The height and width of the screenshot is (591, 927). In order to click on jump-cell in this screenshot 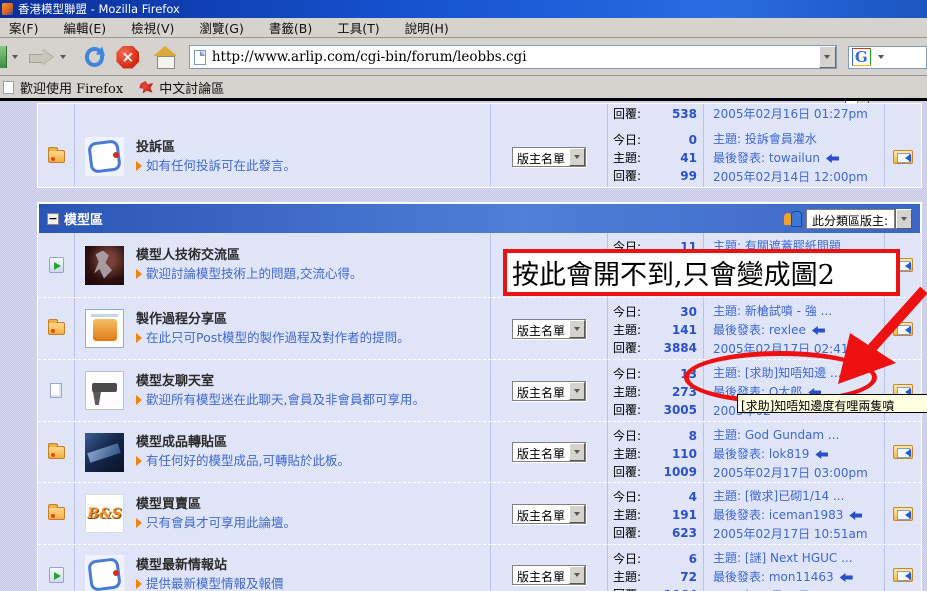, I will do `click(902, 156)`.